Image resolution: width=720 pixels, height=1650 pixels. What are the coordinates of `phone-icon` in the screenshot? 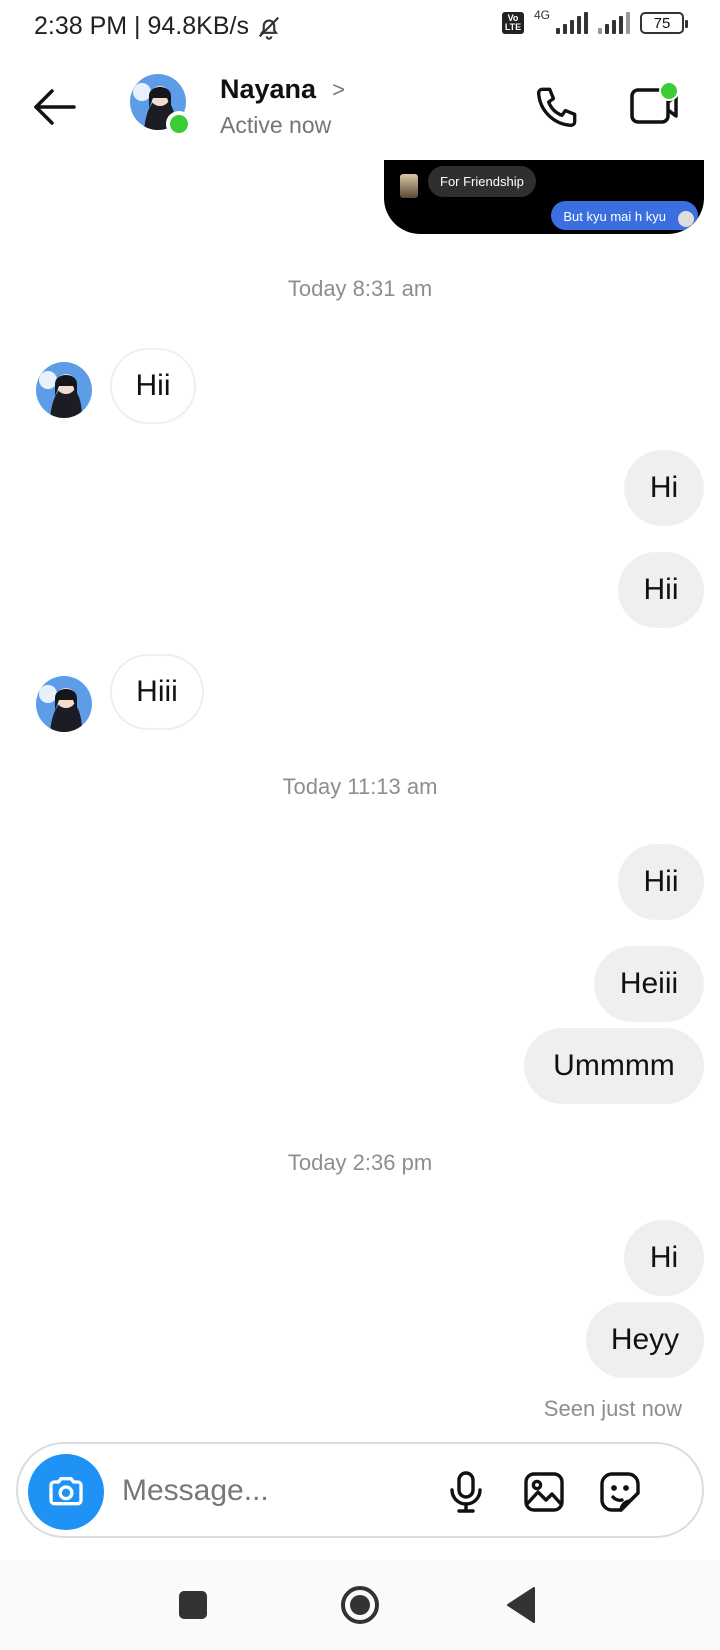 It's located at (557, 107).